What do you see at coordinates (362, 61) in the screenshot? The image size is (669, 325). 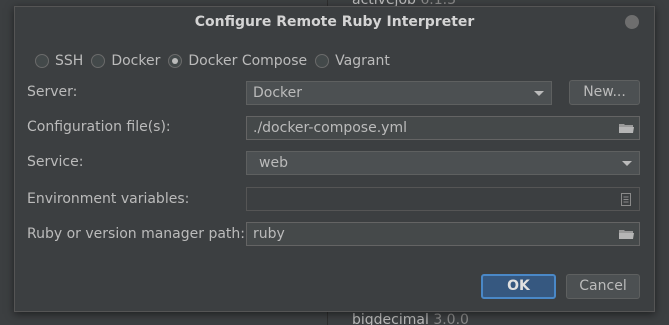 I see `radio-label: Vagrant` at bounding box center [362, 61].